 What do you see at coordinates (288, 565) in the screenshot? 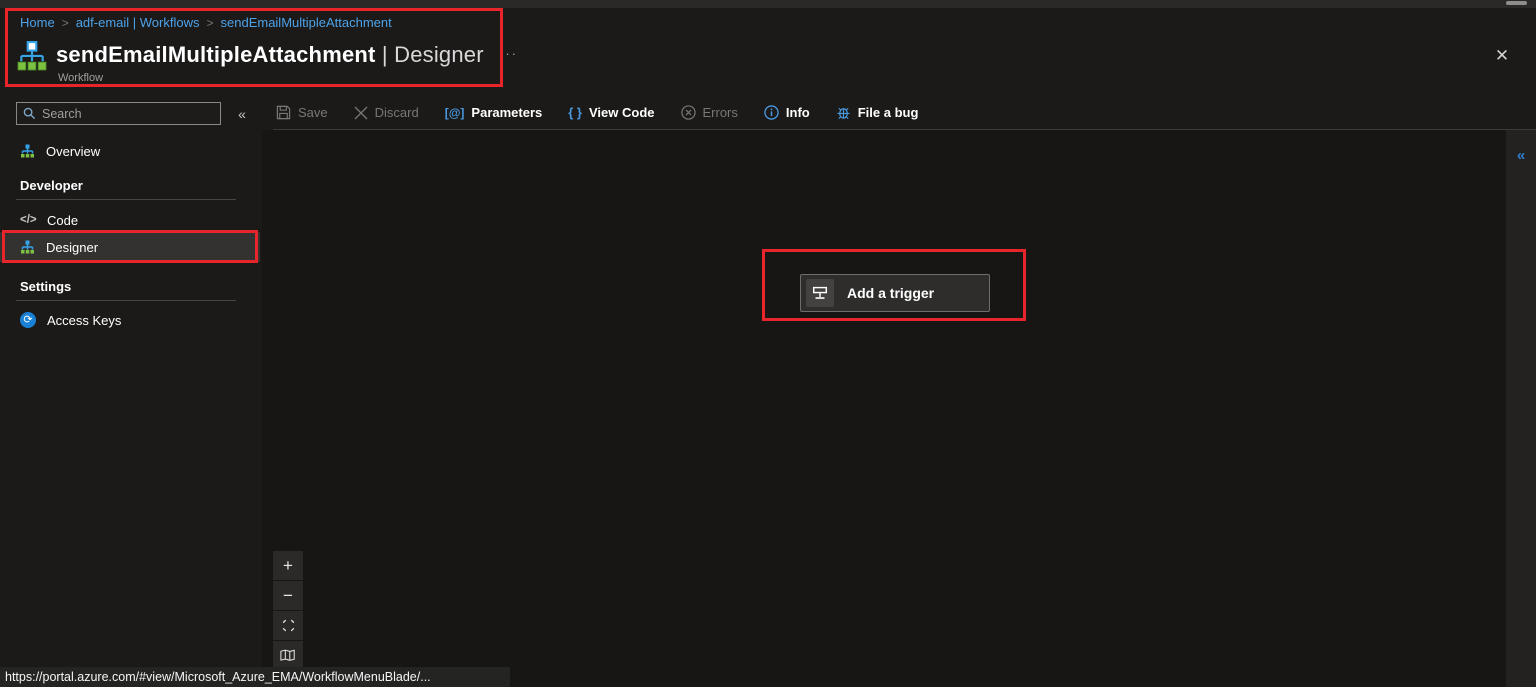
I see `zoom-in-button: +` at bounding box center [288, 565].